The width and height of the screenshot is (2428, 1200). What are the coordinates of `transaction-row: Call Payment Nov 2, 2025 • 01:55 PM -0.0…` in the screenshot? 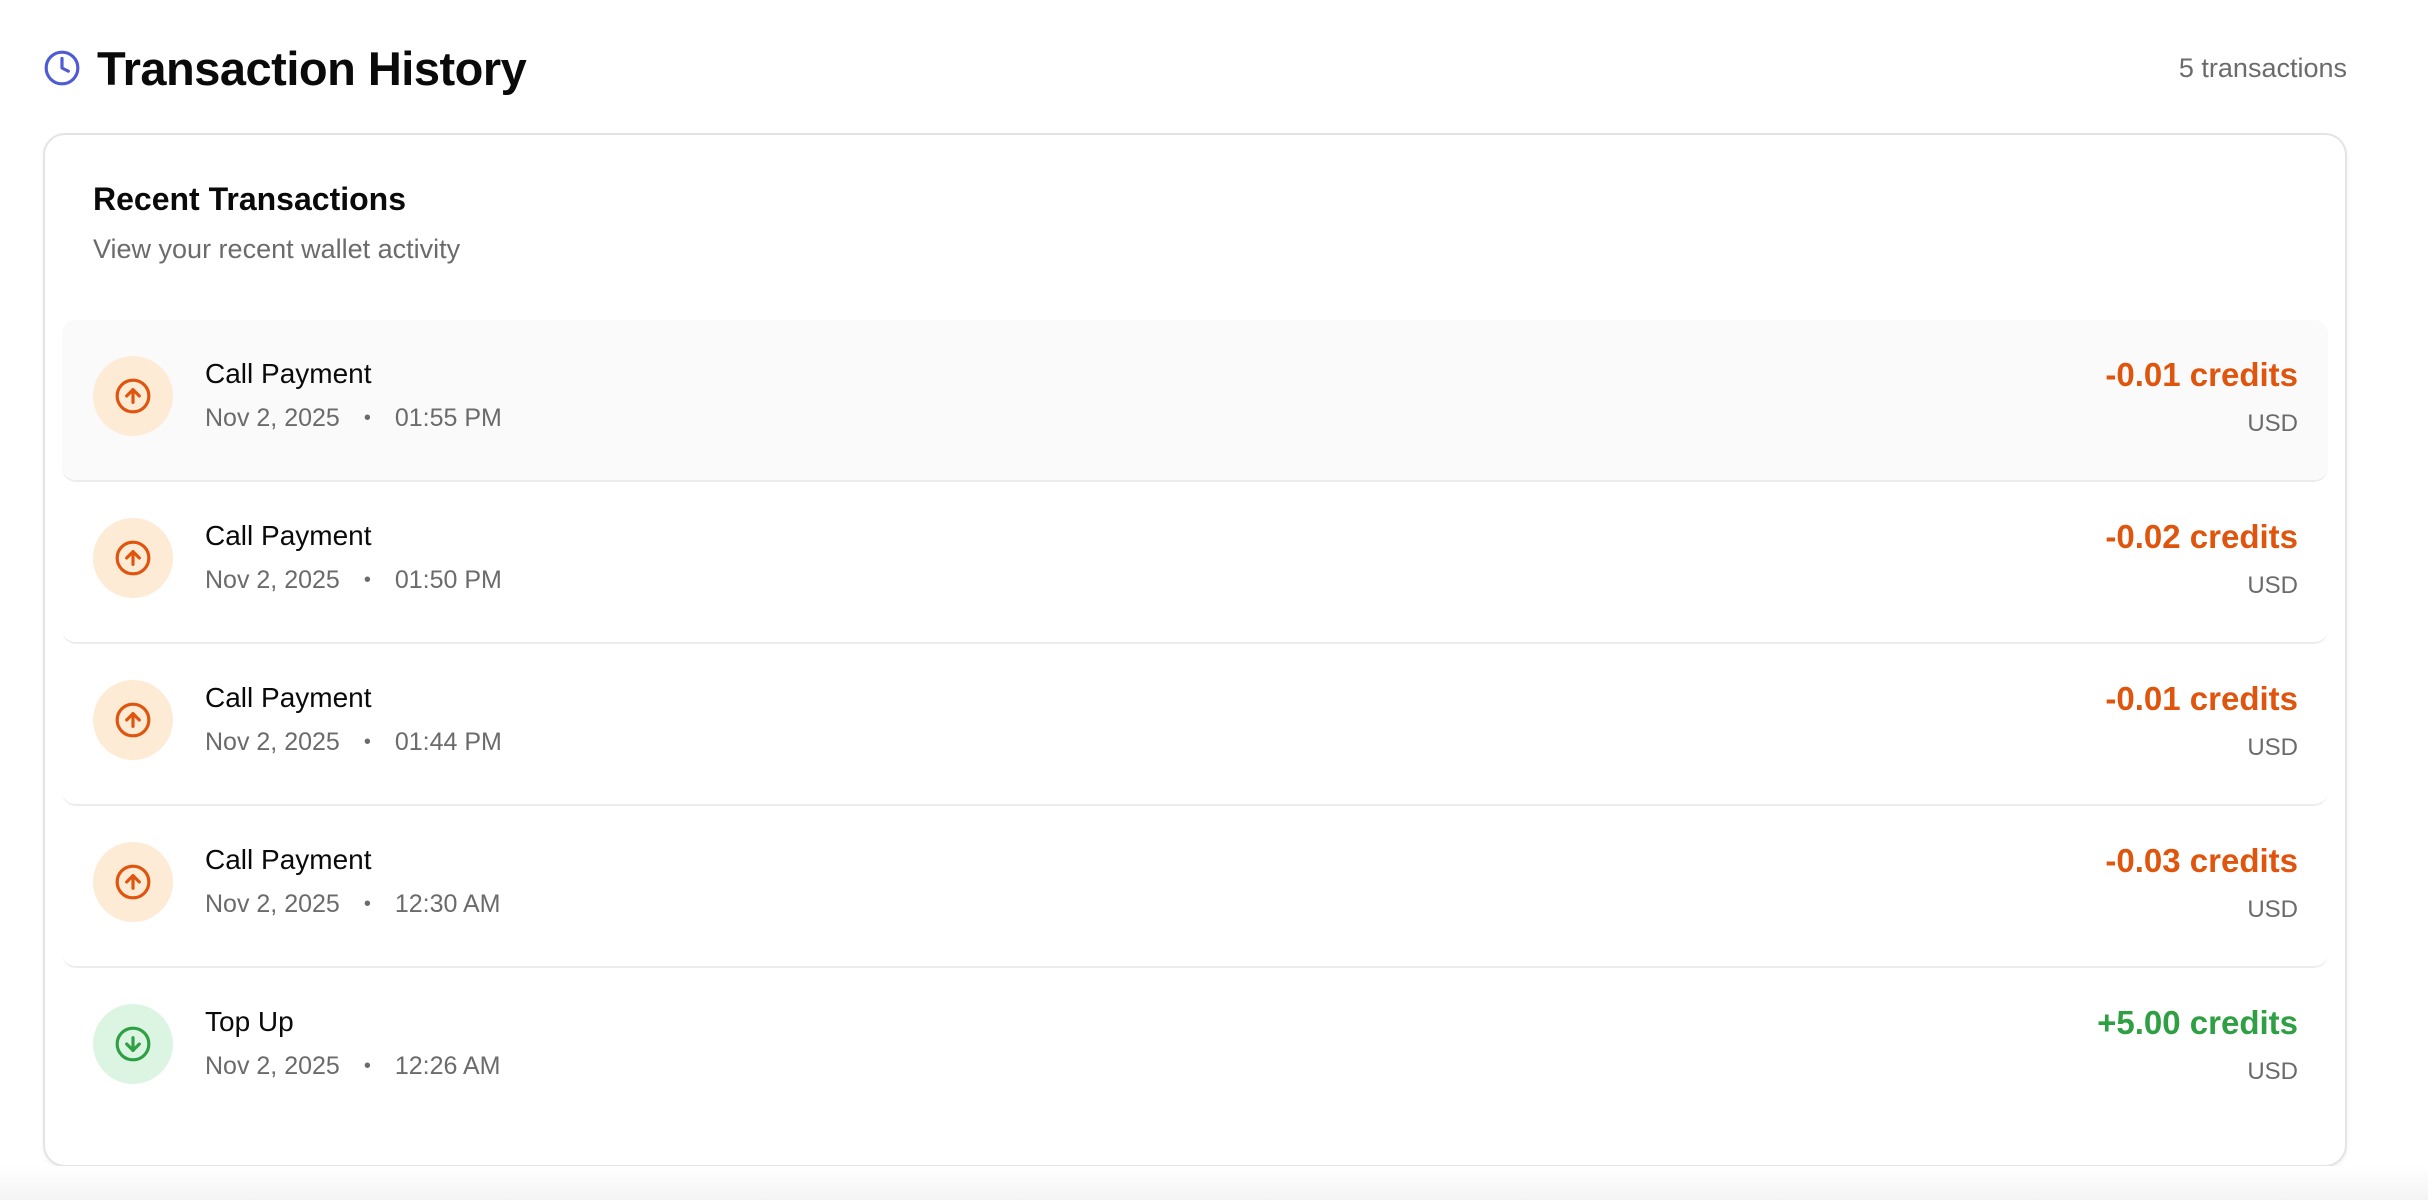 It's located at (1195, 401).